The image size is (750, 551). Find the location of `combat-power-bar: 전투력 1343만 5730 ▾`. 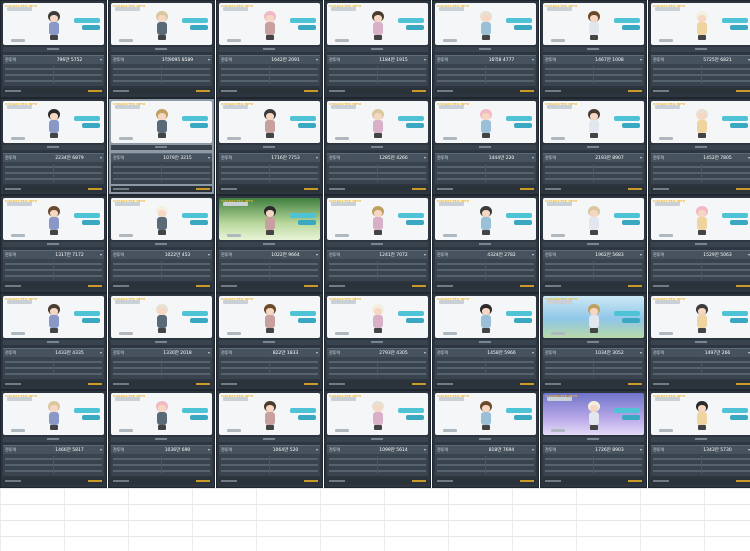

combat-power-bar: 전투력 1343만 5730 ▾ is located at coordinates (700, 449).